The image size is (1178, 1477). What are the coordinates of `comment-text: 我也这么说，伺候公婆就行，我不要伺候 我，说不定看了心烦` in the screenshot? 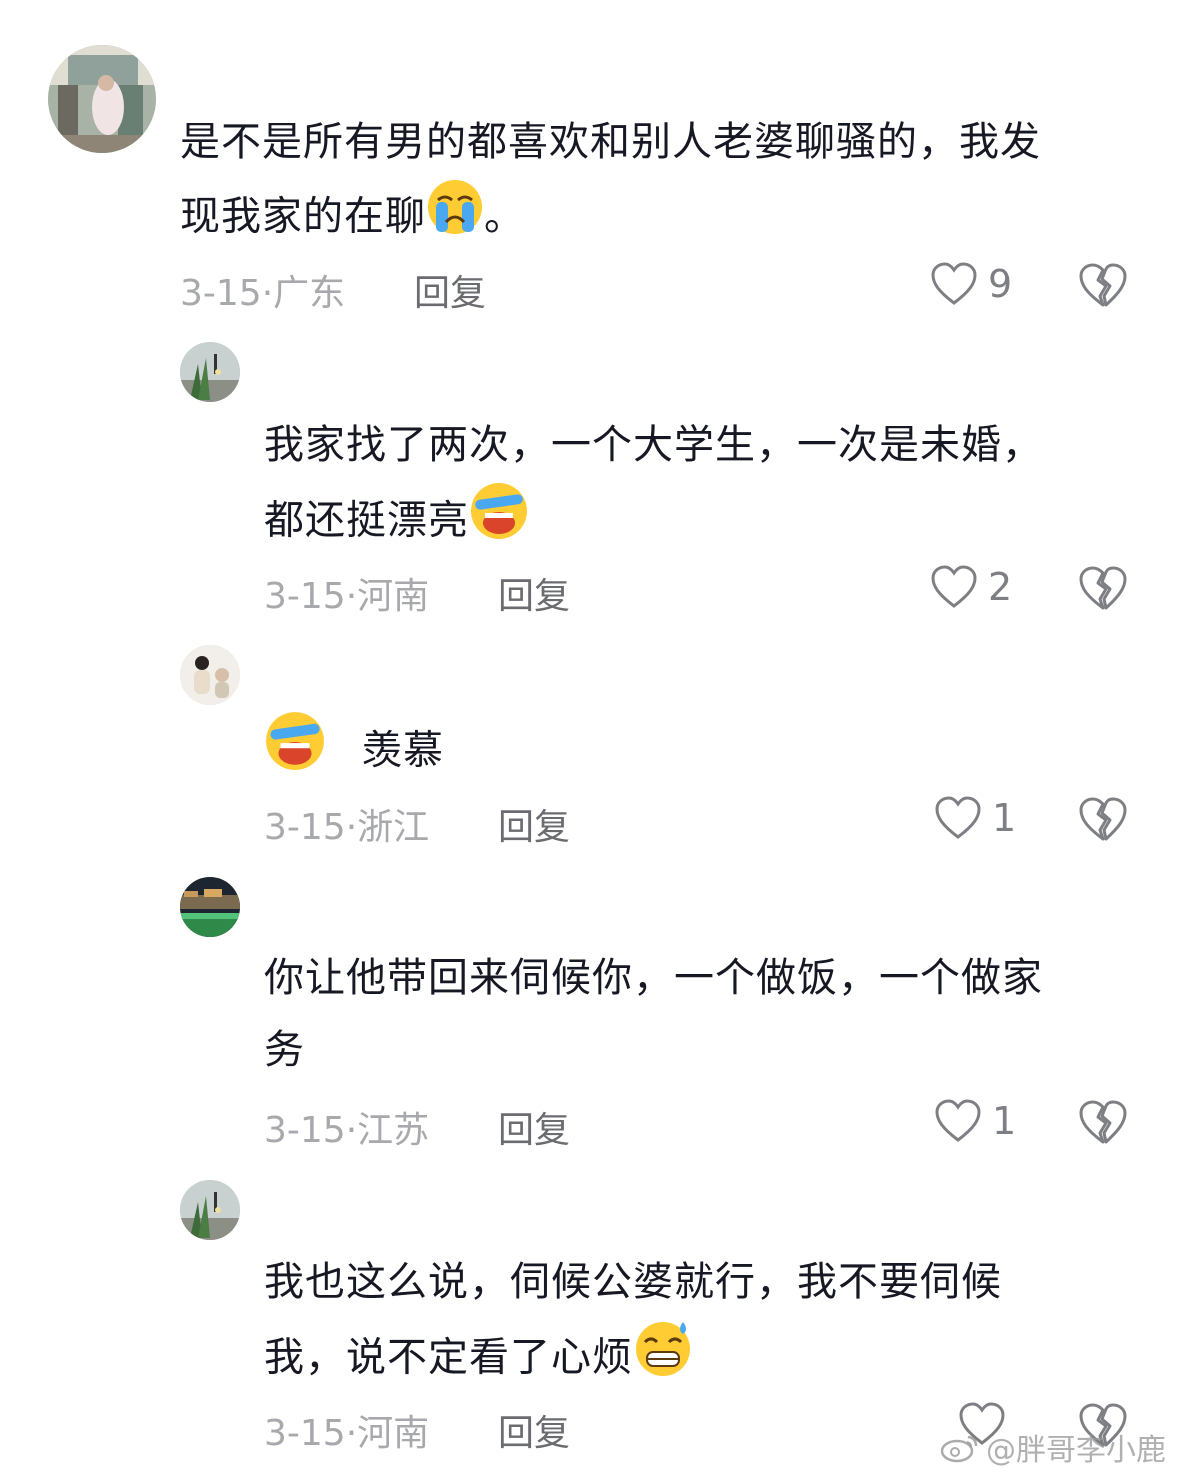 It's located at (704, 1323).